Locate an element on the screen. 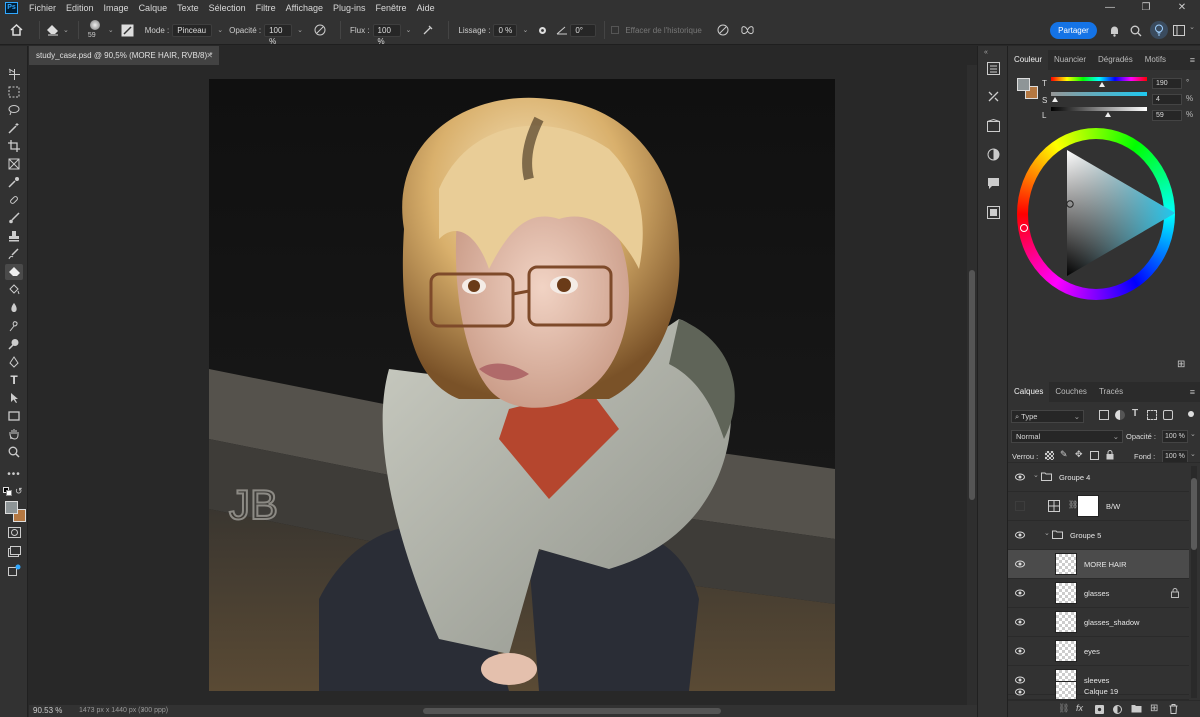 The width and height of the screenshot is (1200, 717). new-adjustment-icon is located at coordinates (1117, 709).